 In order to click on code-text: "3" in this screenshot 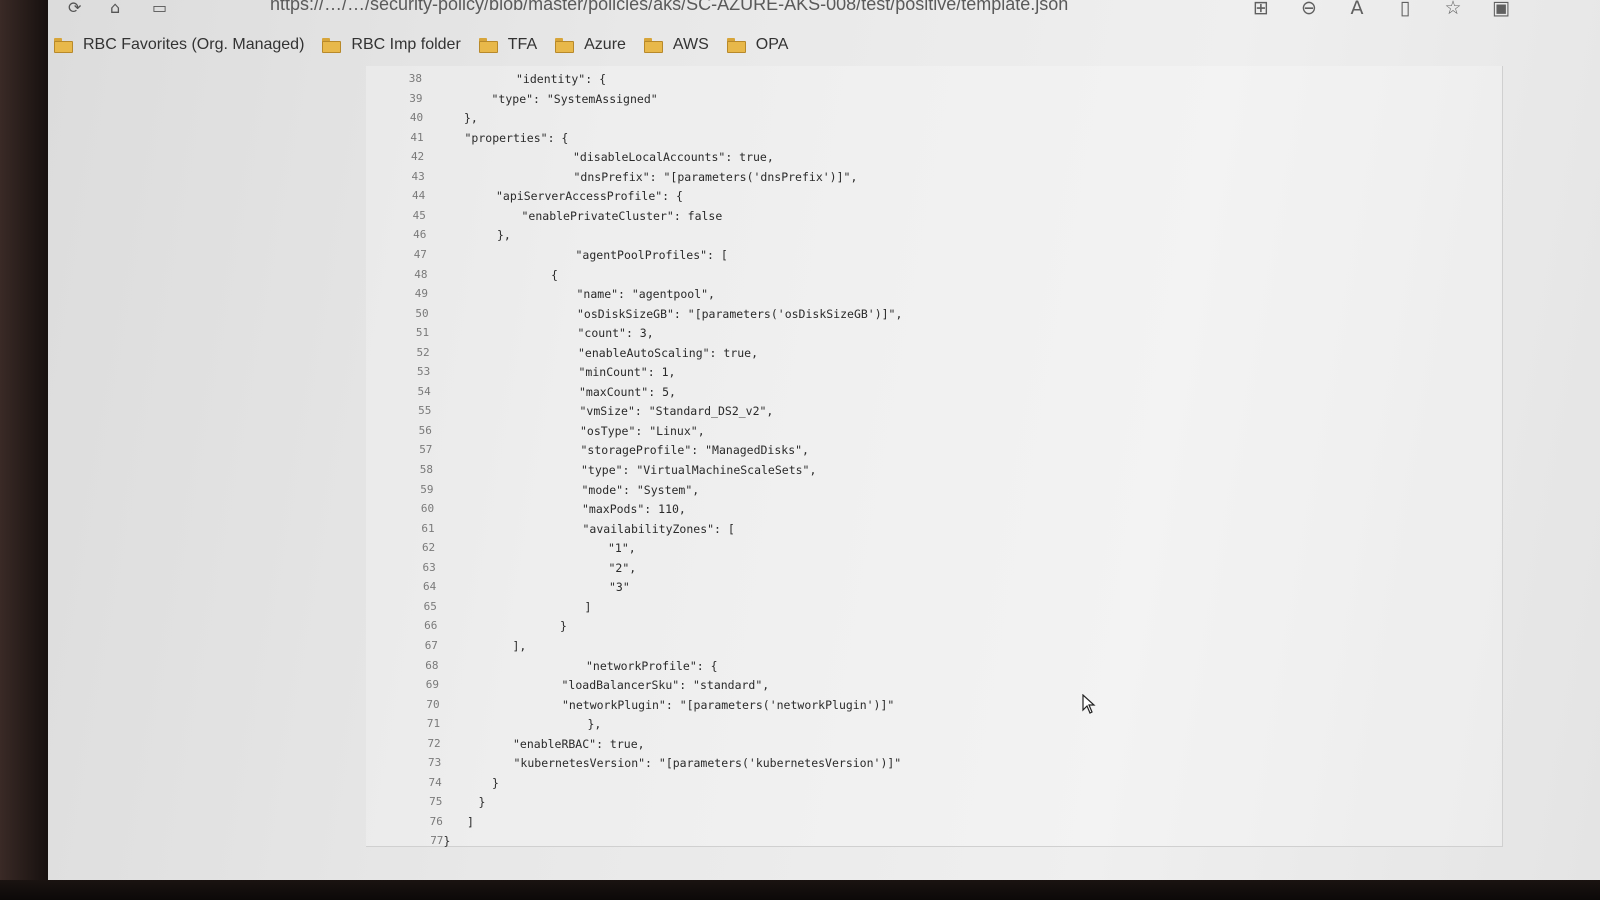, I will do `click(619, 587)`.